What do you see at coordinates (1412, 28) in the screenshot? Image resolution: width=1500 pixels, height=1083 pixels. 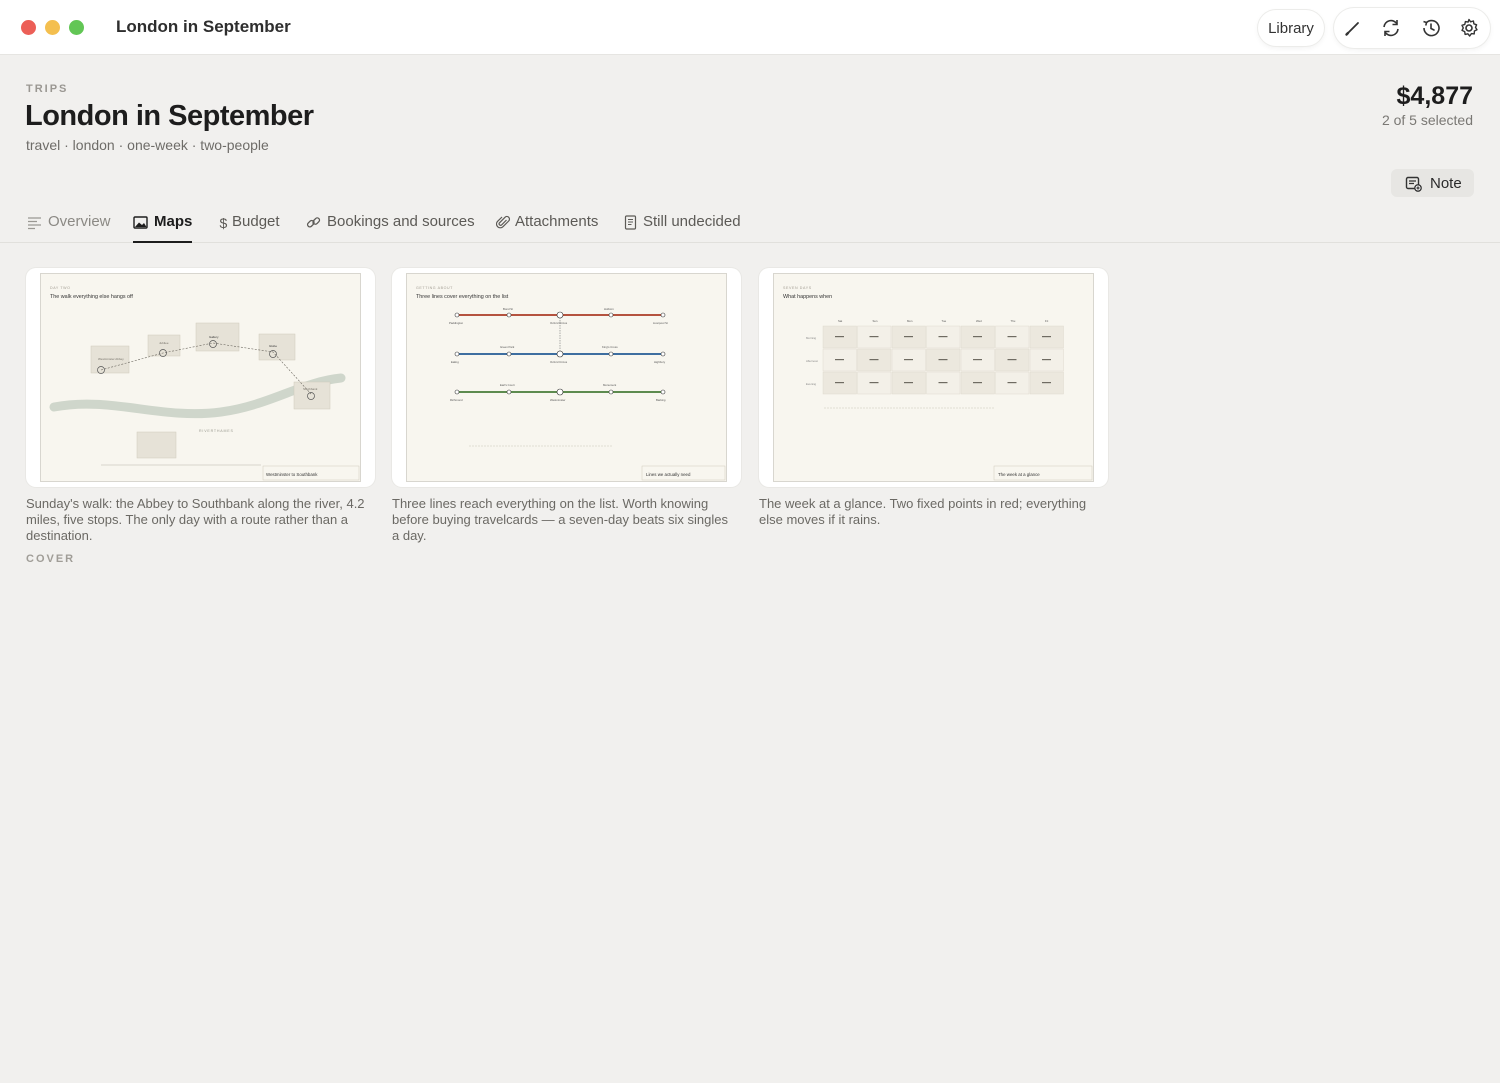 I see `toolbar-group` at bounding box center [1412, 28].